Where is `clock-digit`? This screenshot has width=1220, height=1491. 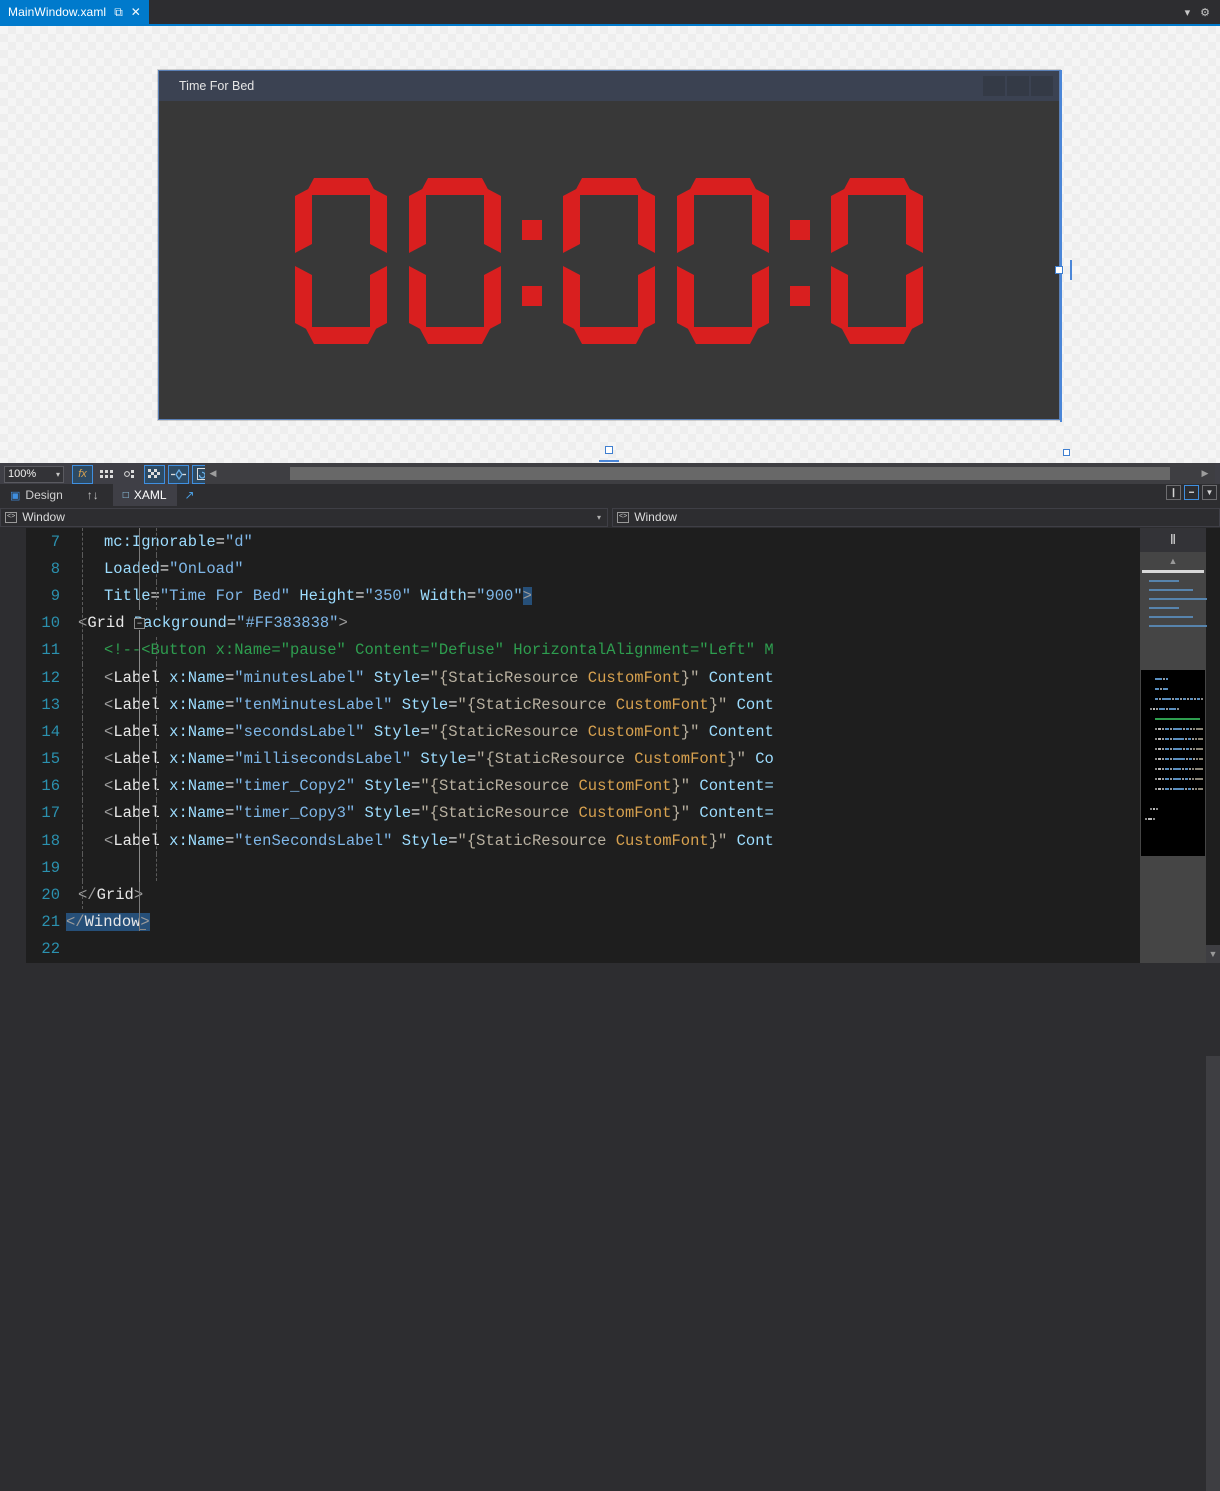 clock-digit is located at coordinates (609, 261).